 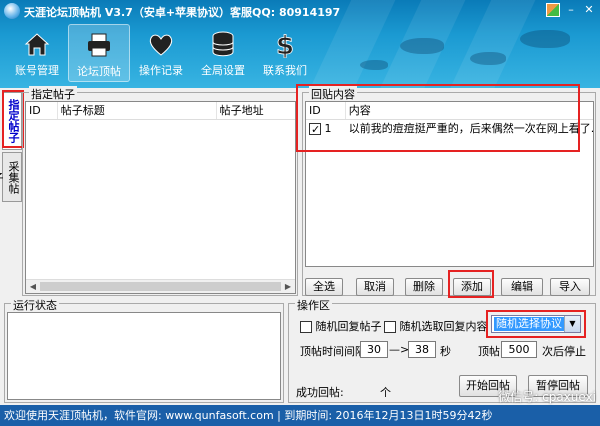 What do you see at coordinates (182, 12) in the screenshot?
I see `window-title: 天涯论坛顶帖机 V3.7（安卓+苹果协议）客服QQ: 80914197` at bounding box center [182, 12].